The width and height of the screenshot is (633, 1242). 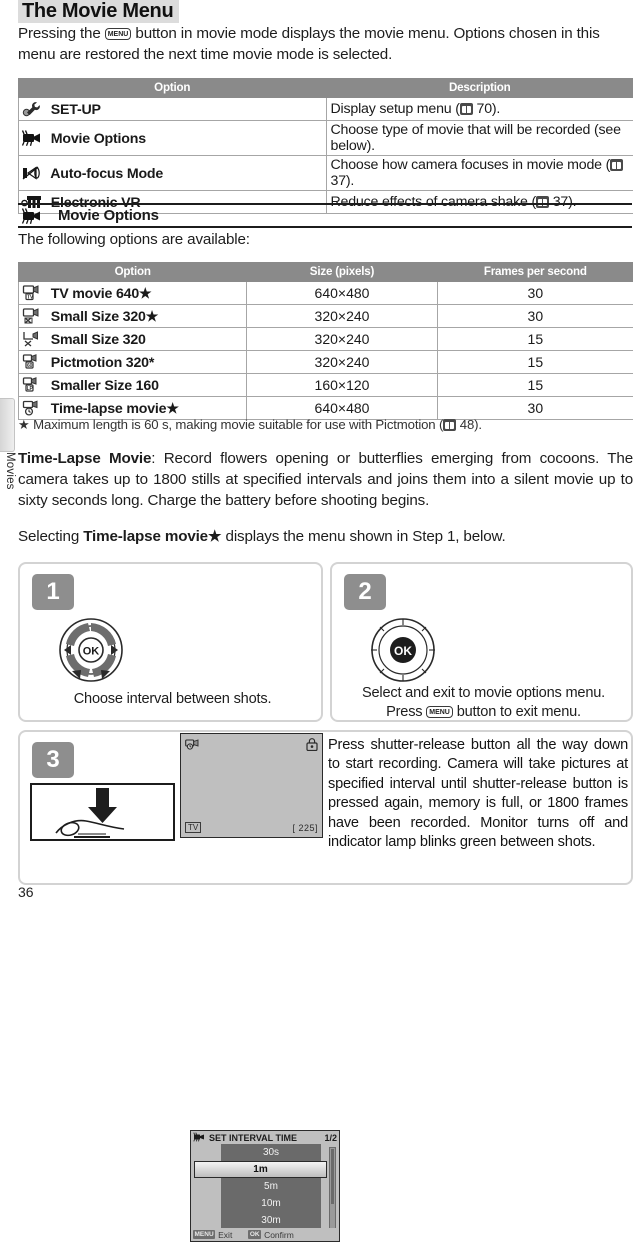 I want to click on table-row: TV TV movie 640★ 640×480 30, so click(x=326, y=293).